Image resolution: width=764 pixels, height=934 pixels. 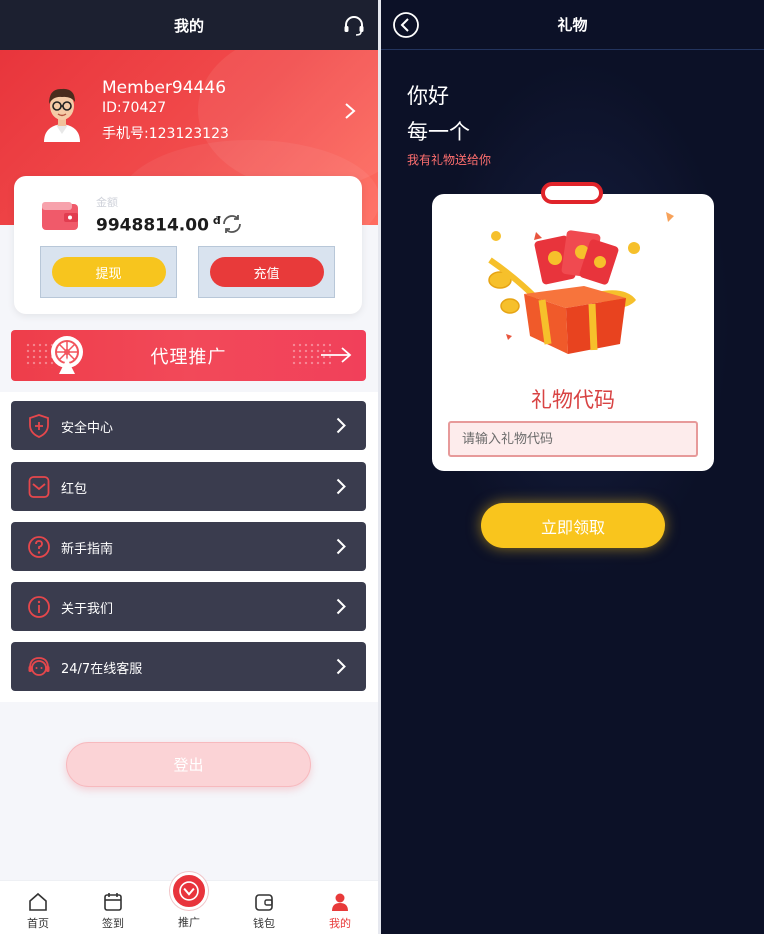 I want to click on claim-button: 立即领取, so click(x=573, y=525).